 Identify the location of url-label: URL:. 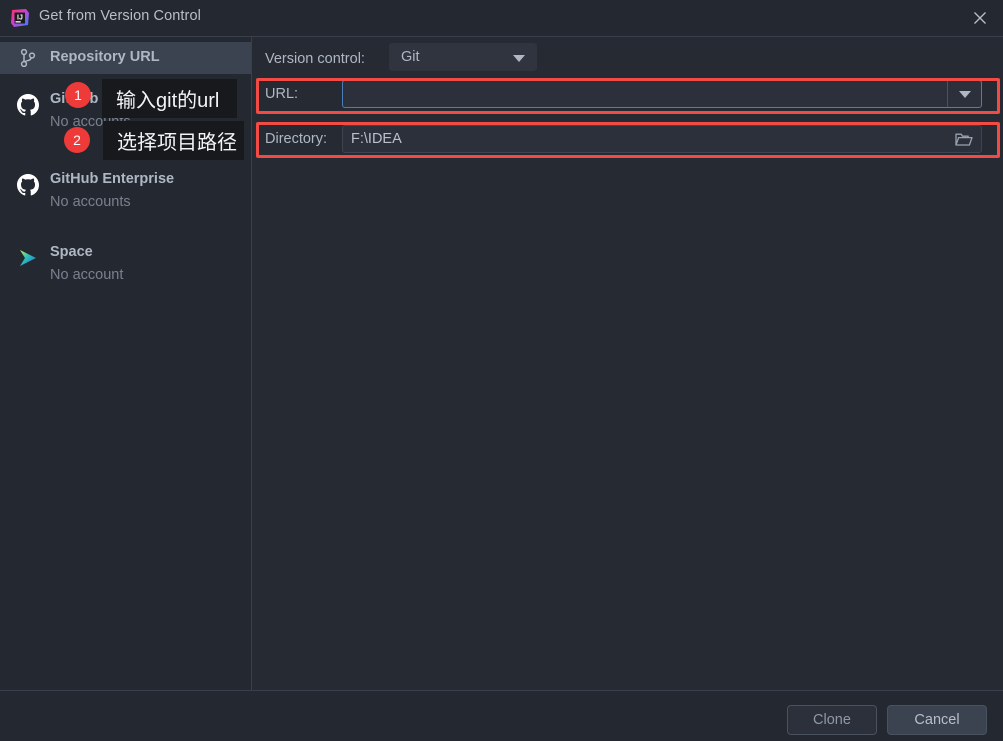
(282, 94).